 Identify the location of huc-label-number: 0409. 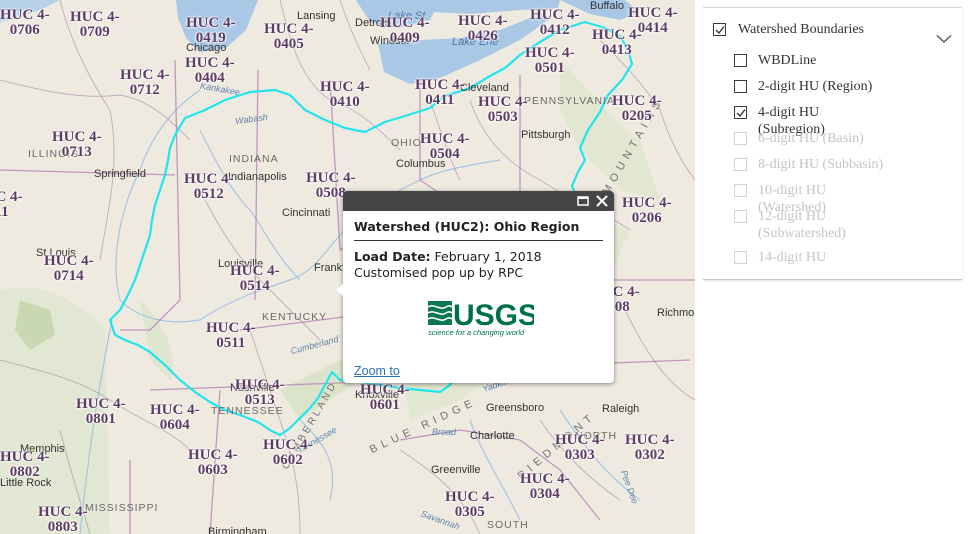
(404, 38).